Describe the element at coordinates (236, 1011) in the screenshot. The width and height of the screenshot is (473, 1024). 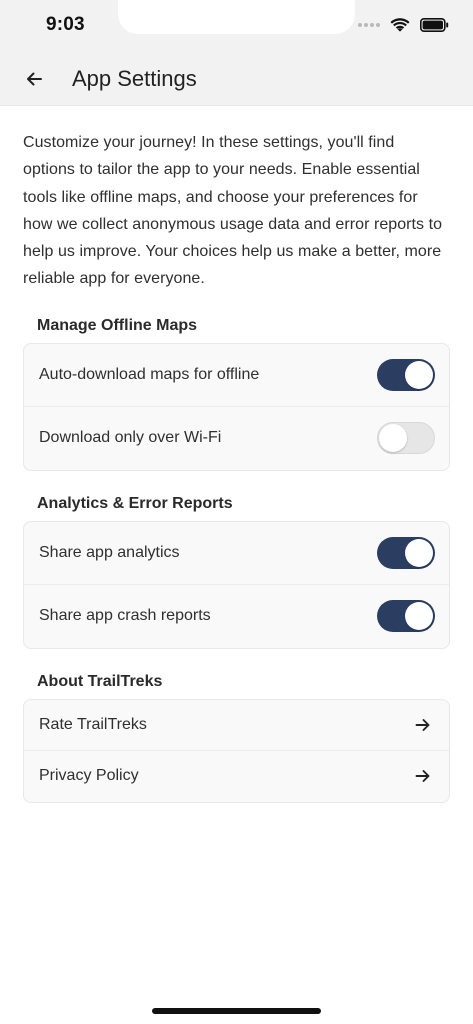
I see `home-indicator` at that location.